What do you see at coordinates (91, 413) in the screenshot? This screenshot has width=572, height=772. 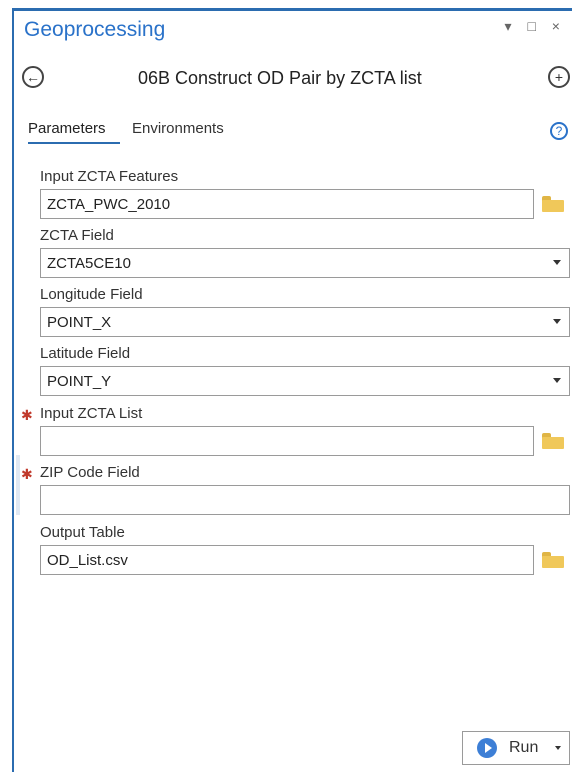 I see `param-label: Input ZCTA List` at bounding box center [91, 413].